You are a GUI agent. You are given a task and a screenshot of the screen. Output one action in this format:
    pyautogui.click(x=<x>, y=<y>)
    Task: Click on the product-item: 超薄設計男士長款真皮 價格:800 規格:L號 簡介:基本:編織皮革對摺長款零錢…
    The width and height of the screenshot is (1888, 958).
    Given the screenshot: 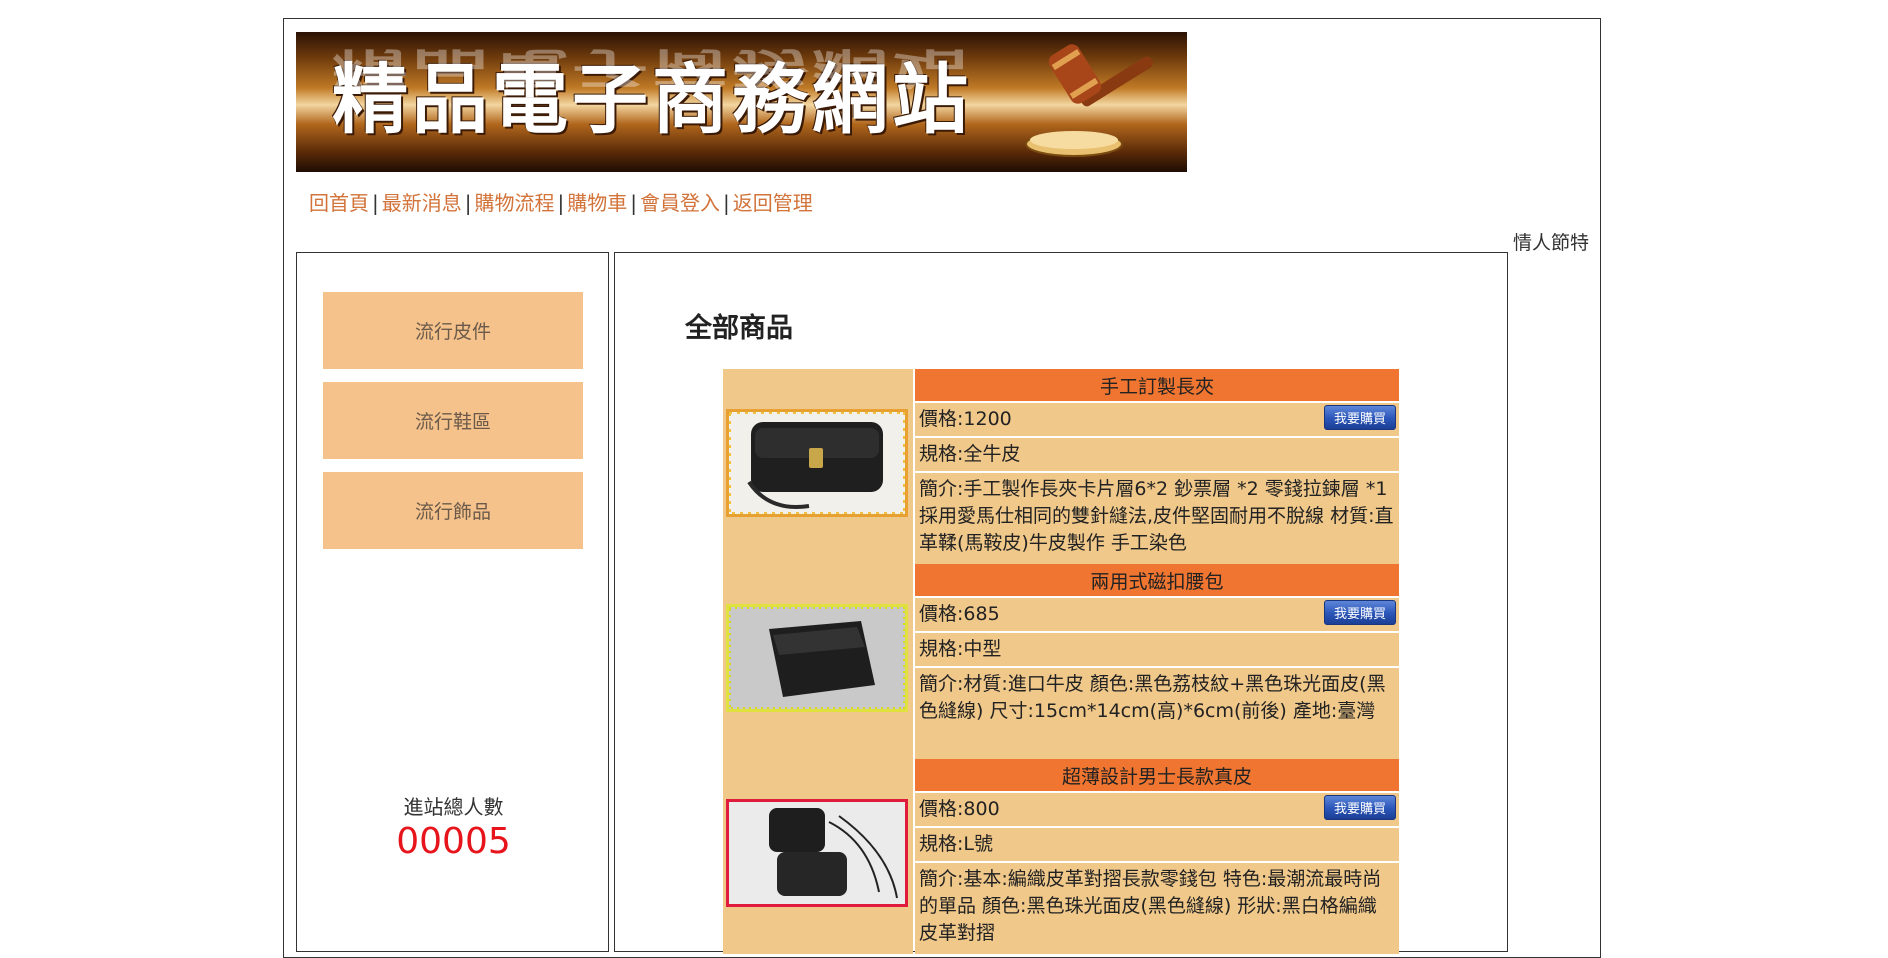 What is the action you would take?
    pyautogui.click(x=1061, y=856)
    